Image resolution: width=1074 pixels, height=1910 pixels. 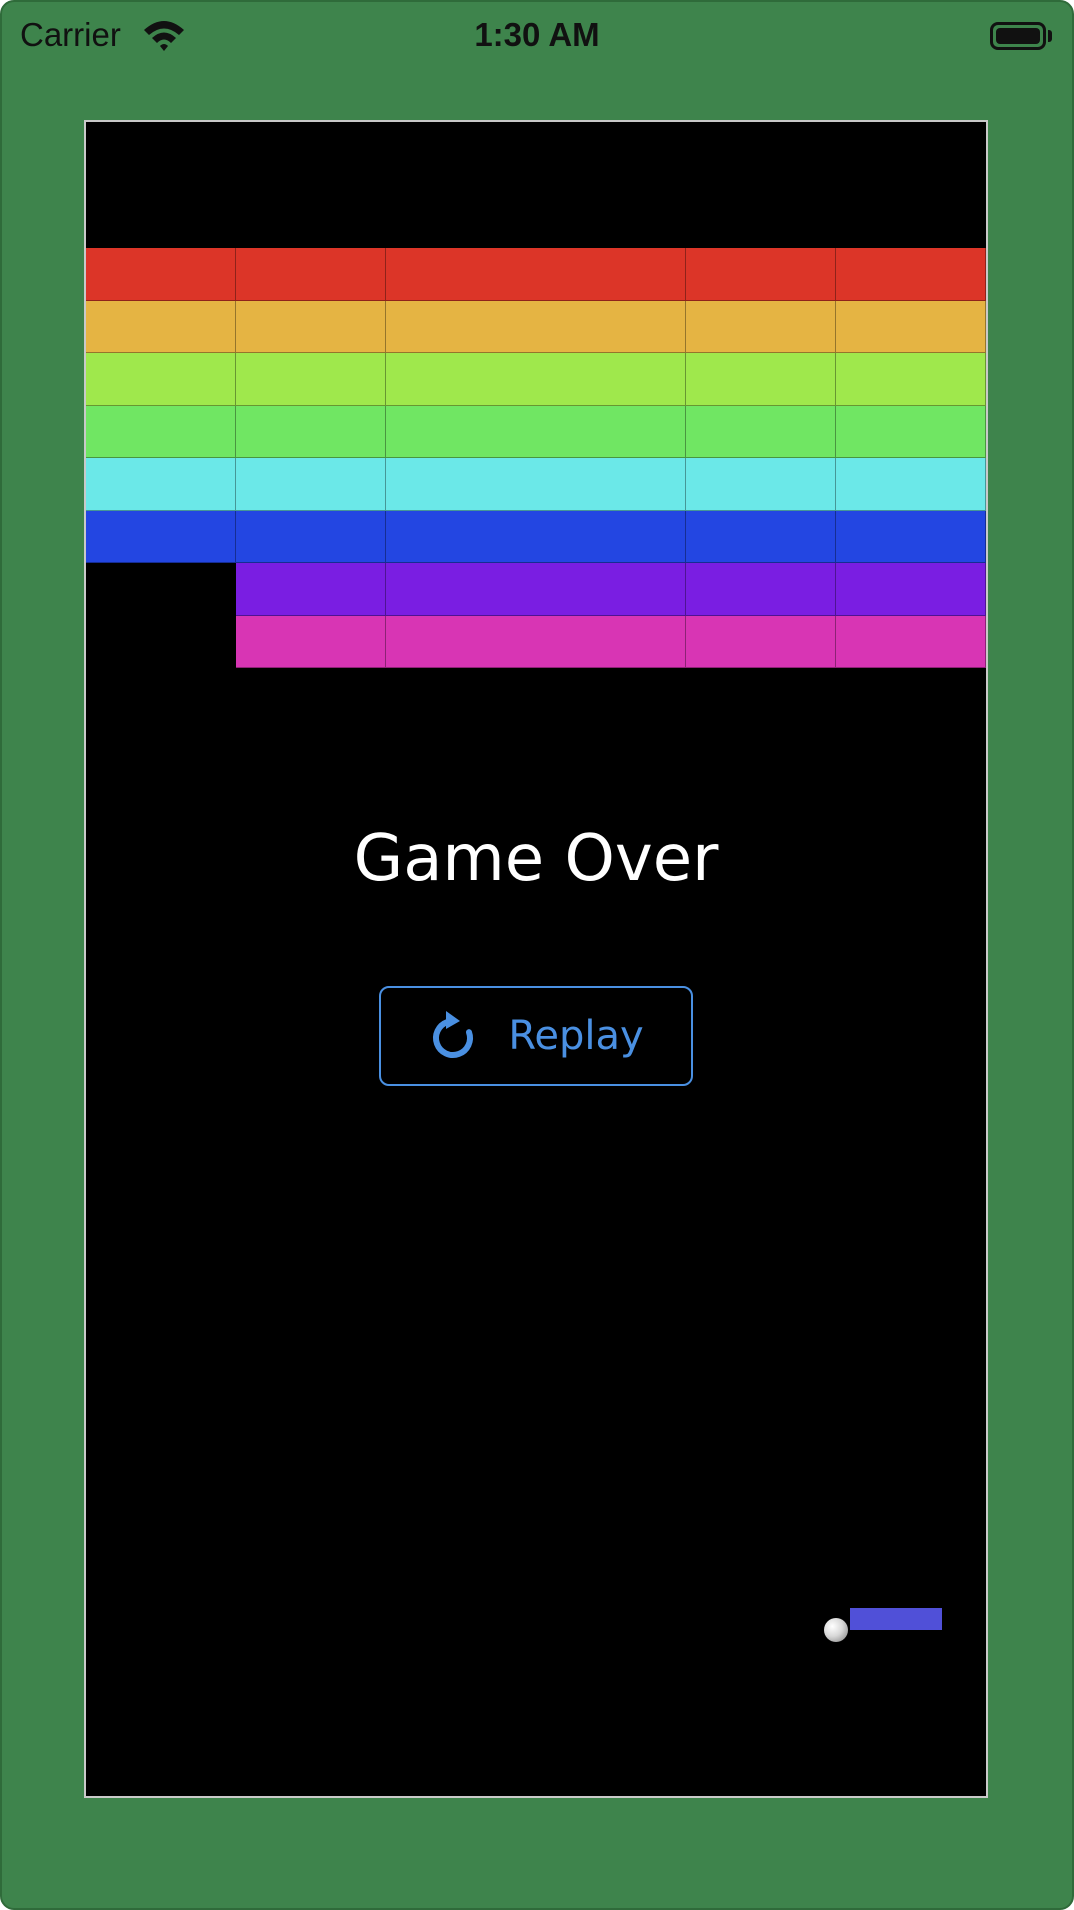 What do you see at coordinates (576, 1036) in the screenshot?
I see `replay-label: Replay` at bounding box center [576, 1036].